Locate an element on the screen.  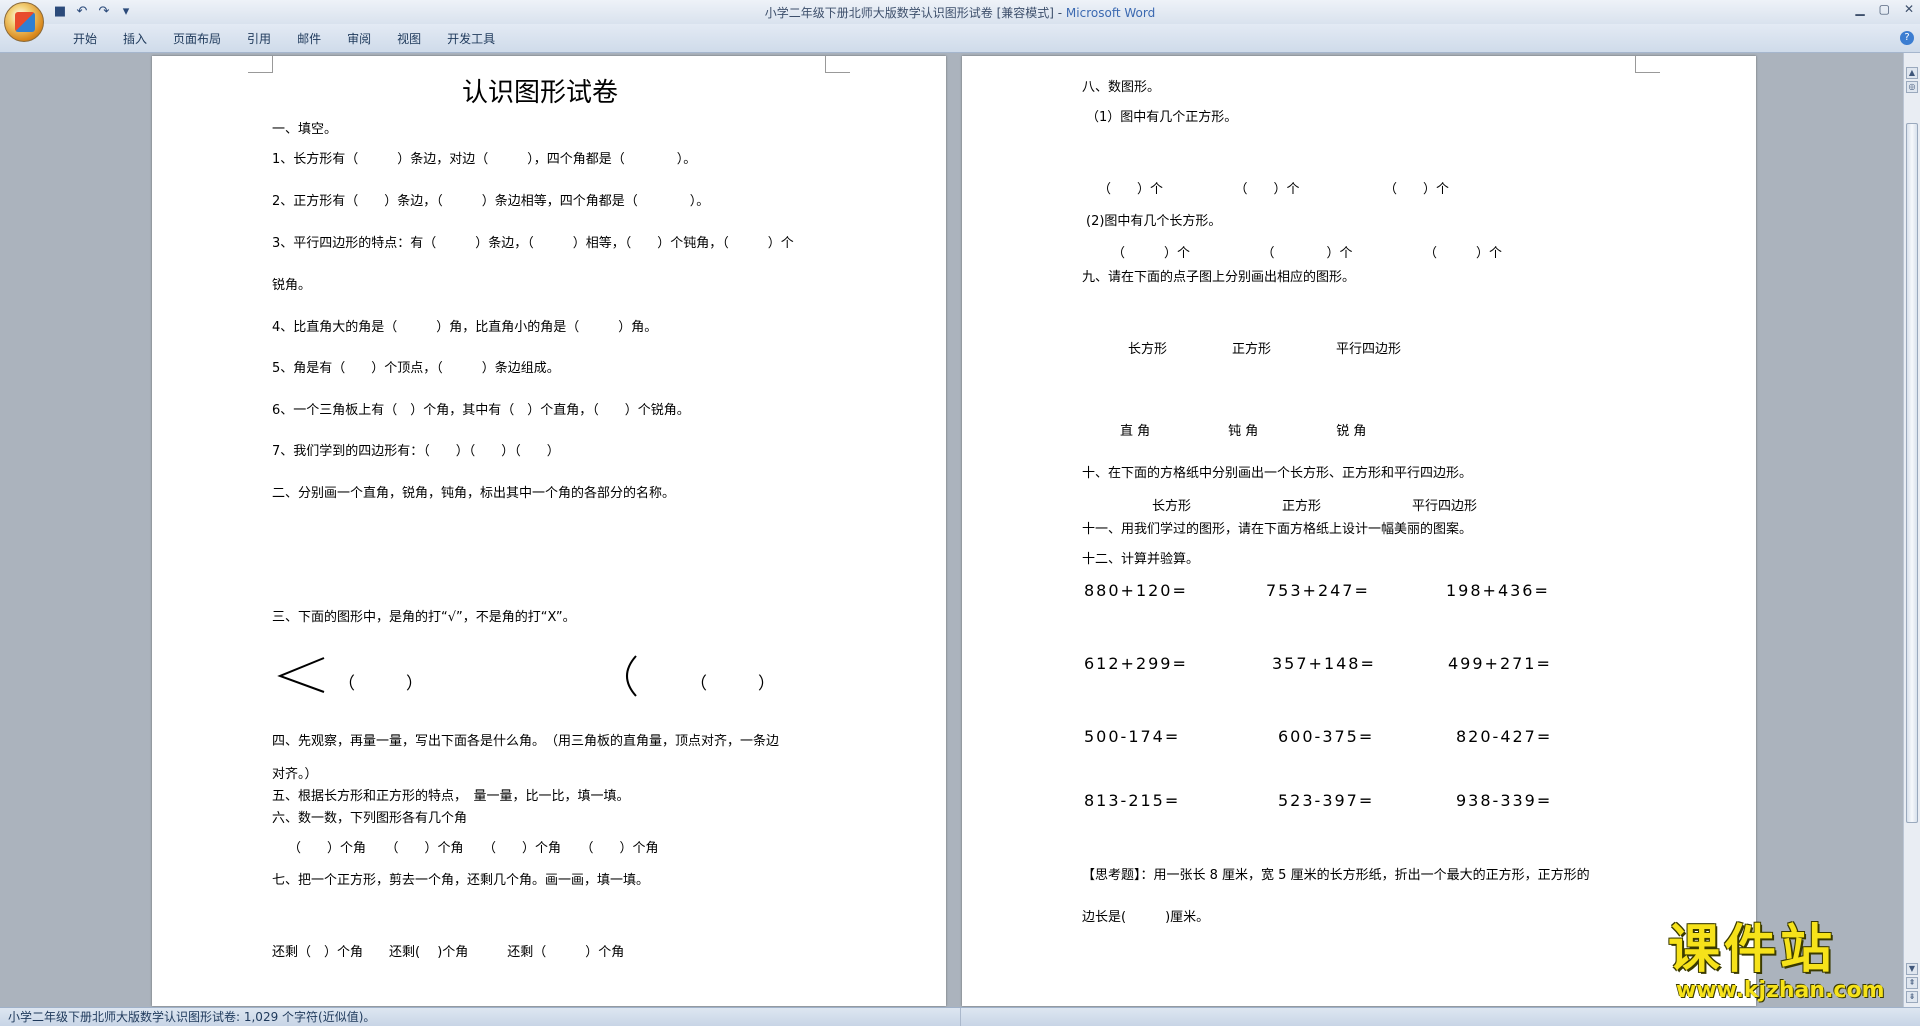
calc-item: 600-375= is located at coordinates (1326, 736).